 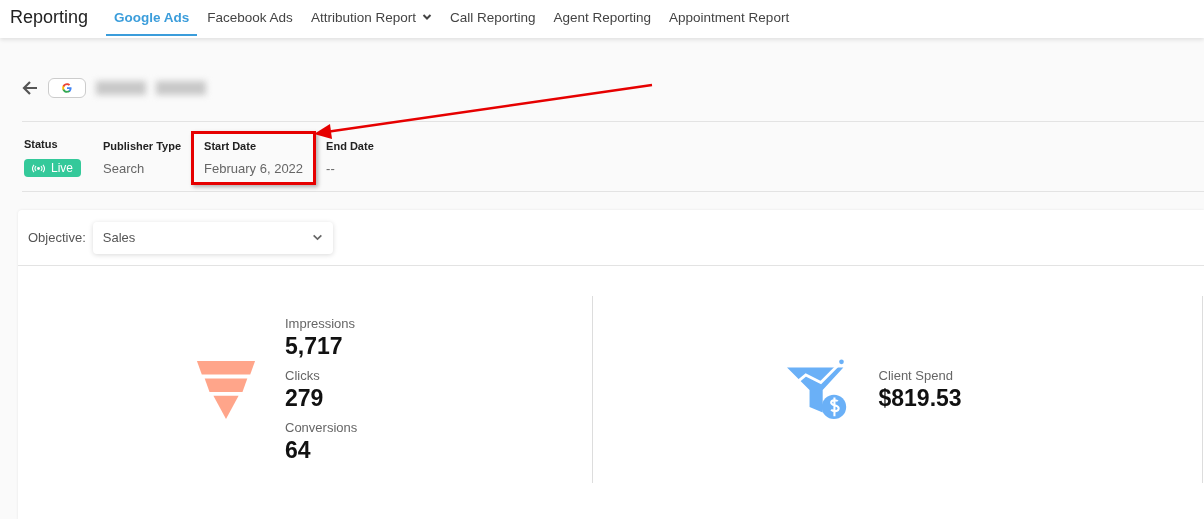 I want to click on metric-value: 5,717, so click(x=314, y=346).